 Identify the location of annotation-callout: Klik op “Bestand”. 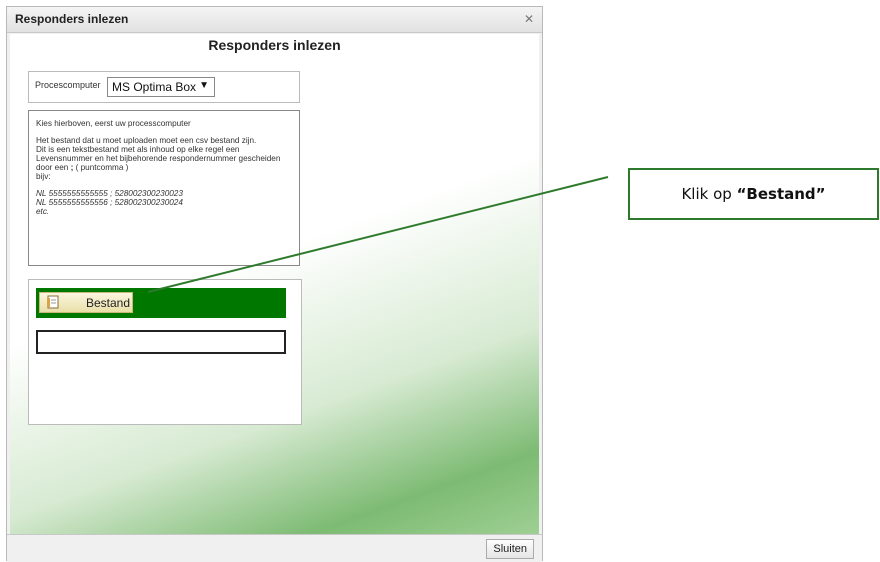
(753, 194).